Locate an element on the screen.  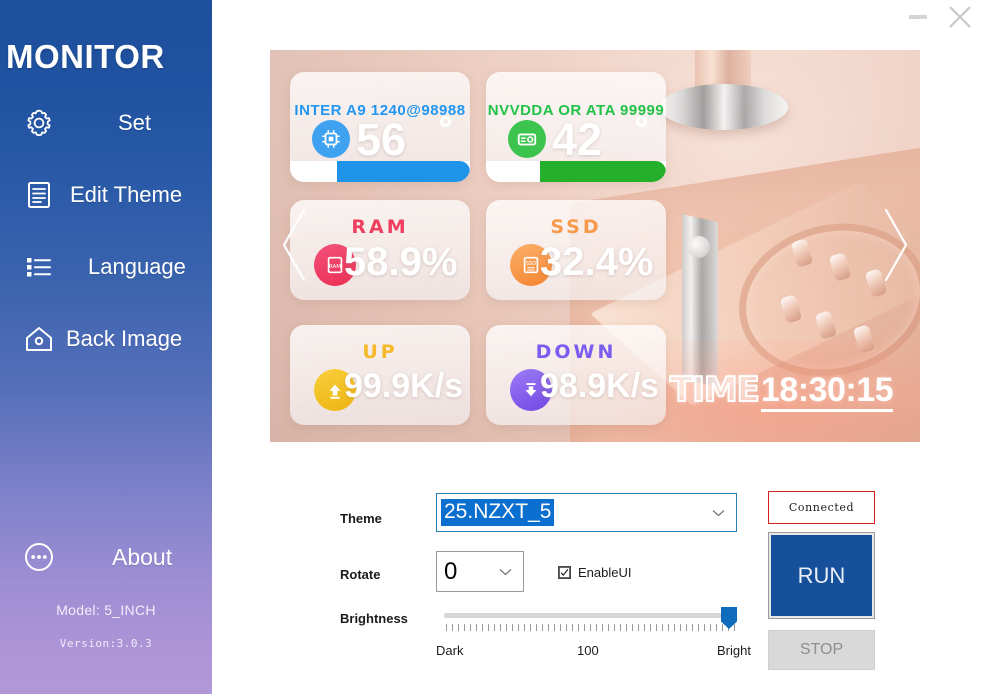
close-icon is located at coordinates (960, 17).